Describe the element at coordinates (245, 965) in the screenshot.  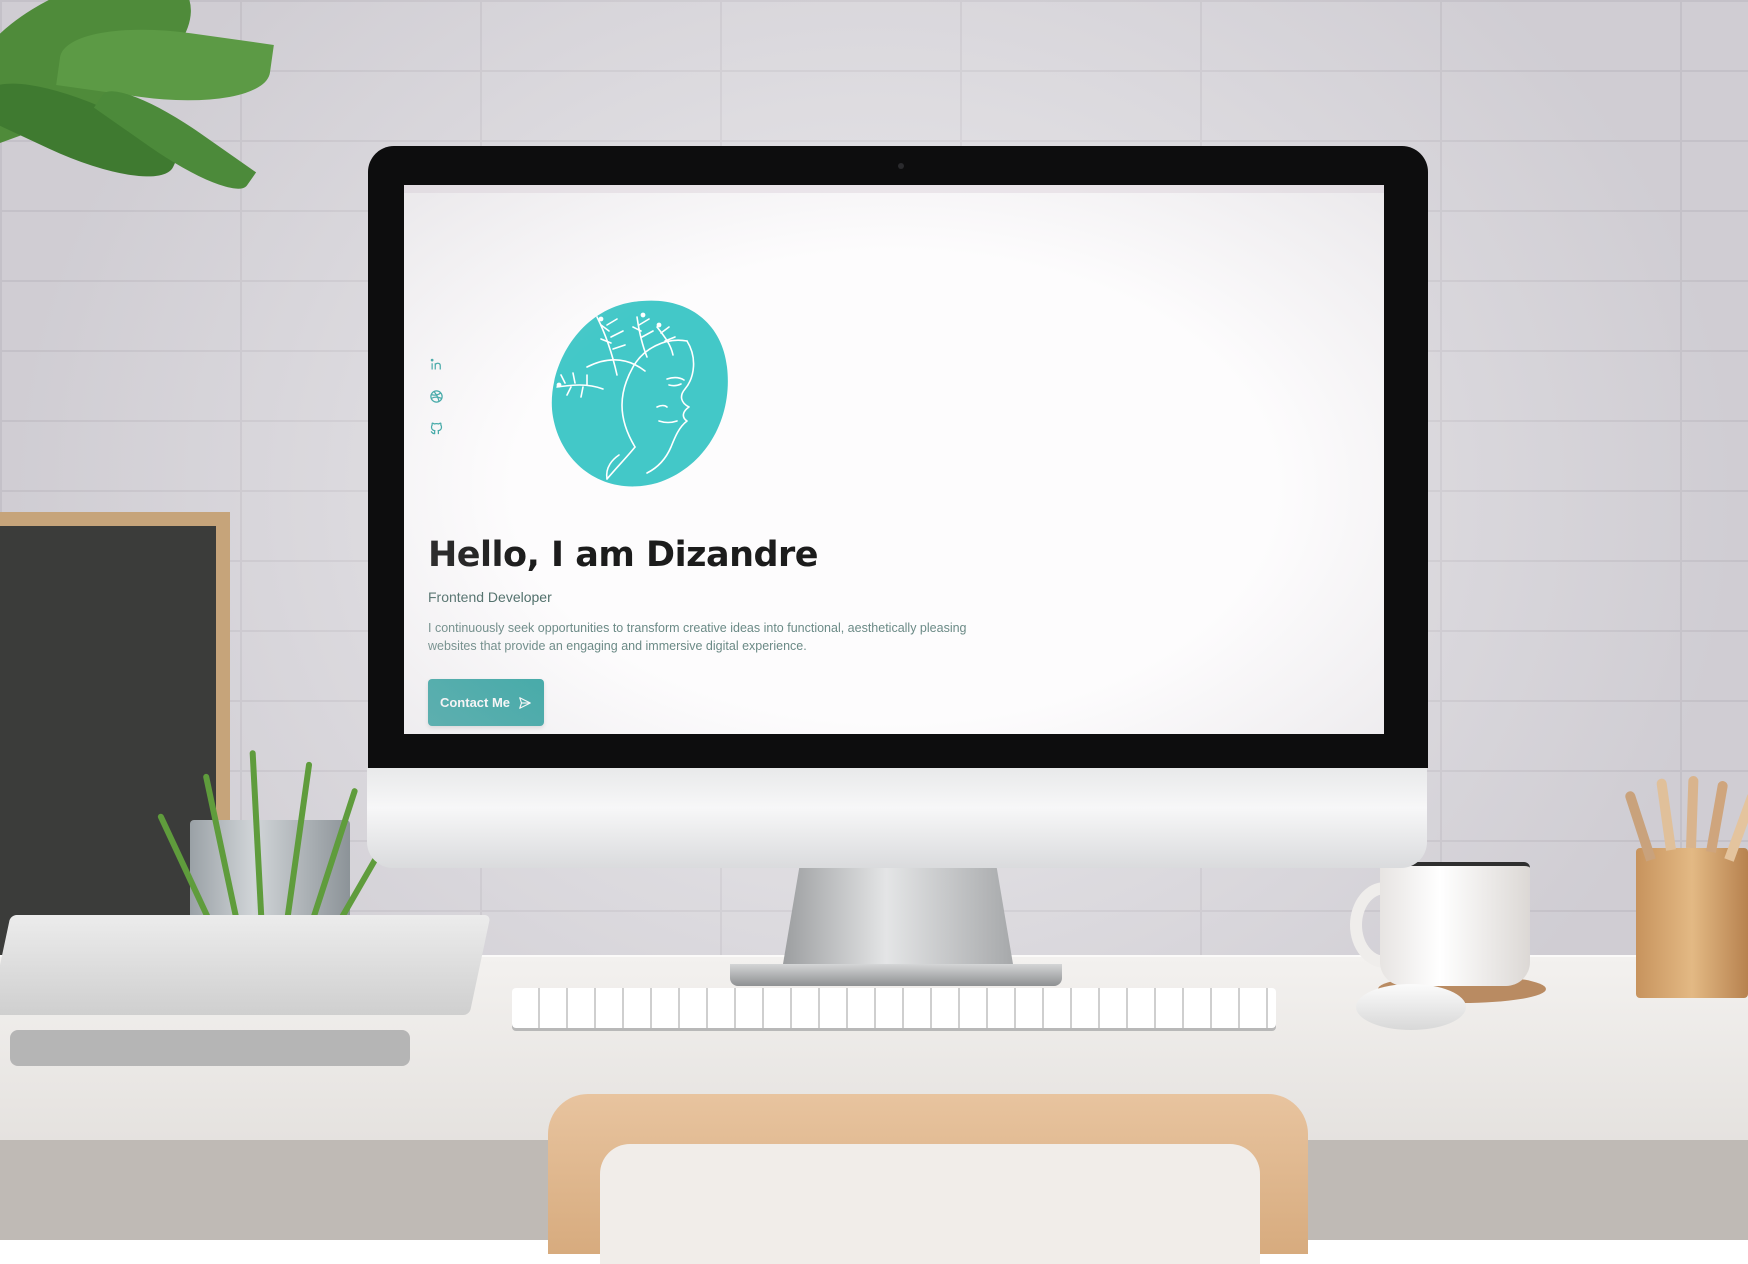
I see `open-magazine` at that location.